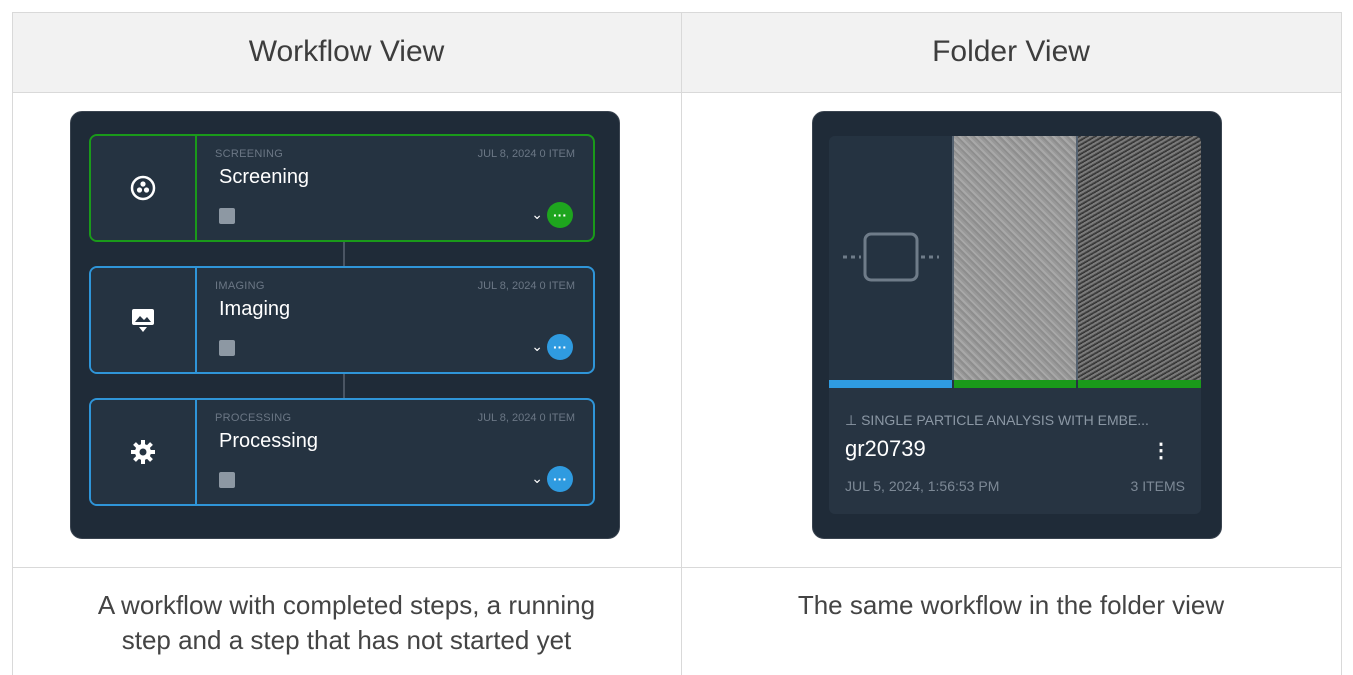 The width and height of the screenshot is (1353, 675). Describe the element at coordinates (249, 154) in the screenshot. I see `step-tag: SCREENING` at that location.